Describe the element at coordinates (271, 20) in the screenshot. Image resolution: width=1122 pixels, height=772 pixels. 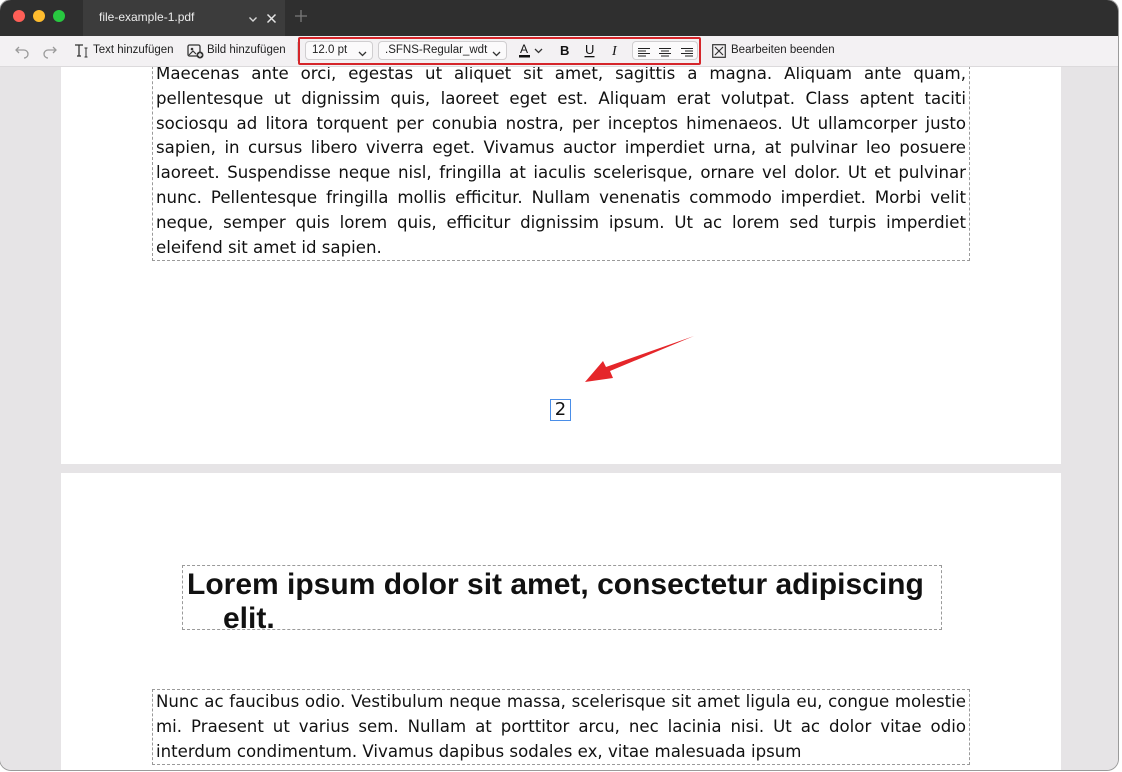
I see `close-tab-icon` at that location.